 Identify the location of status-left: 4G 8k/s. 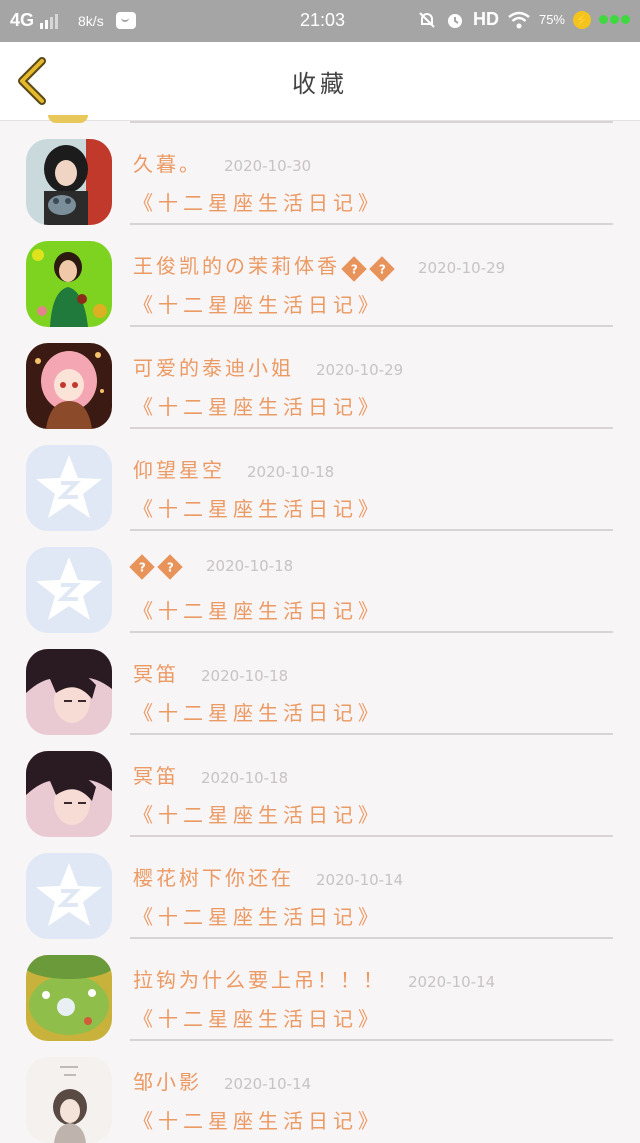
(73, 20).